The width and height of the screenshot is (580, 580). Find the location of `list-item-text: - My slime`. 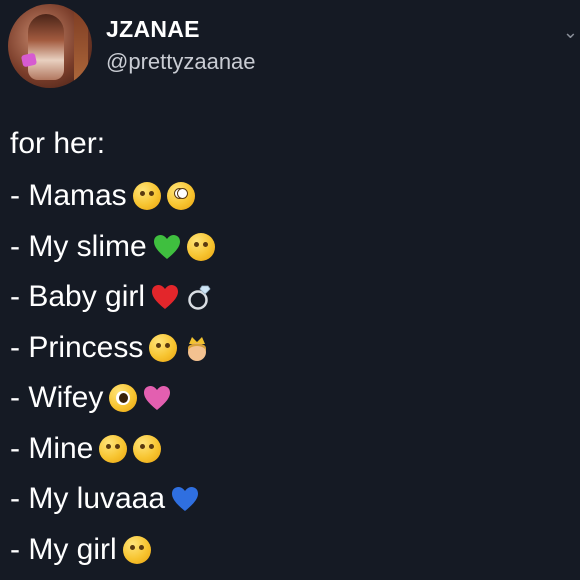

list-item-text: - My slime is located at coordinates (78, 246).